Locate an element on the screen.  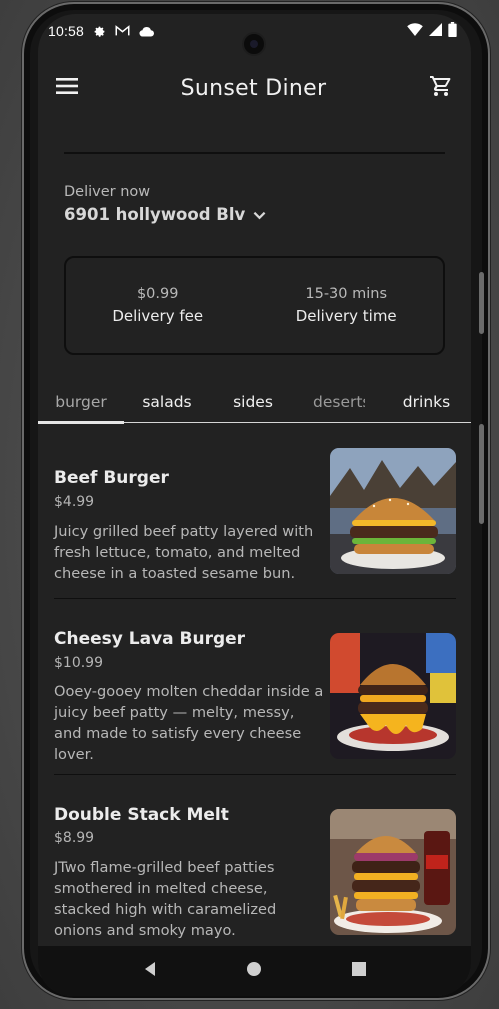
app-title: Sunset Diner is located at coordinates (253, 88).